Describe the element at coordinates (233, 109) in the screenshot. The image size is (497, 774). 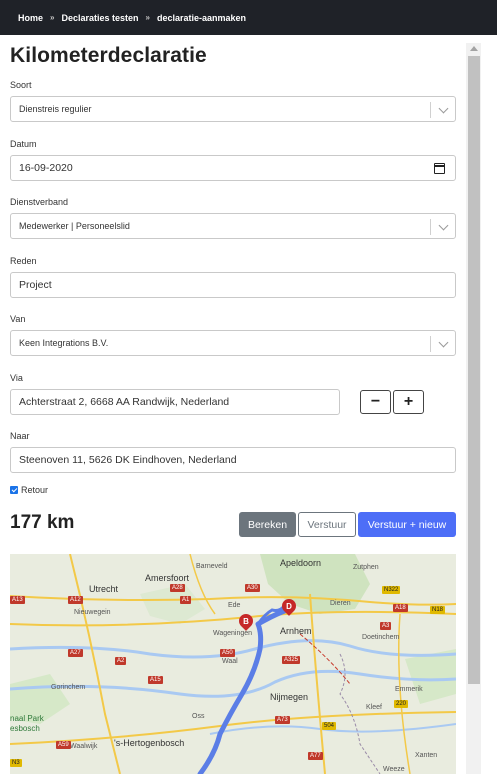
I see `soort-select: Dienstreis regulier` at that location.